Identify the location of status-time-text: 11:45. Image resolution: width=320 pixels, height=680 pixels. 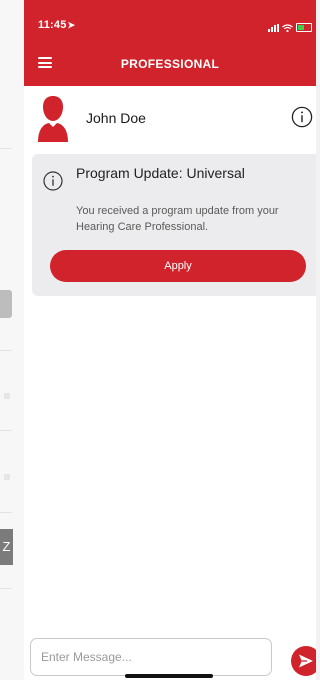
(52, 25).